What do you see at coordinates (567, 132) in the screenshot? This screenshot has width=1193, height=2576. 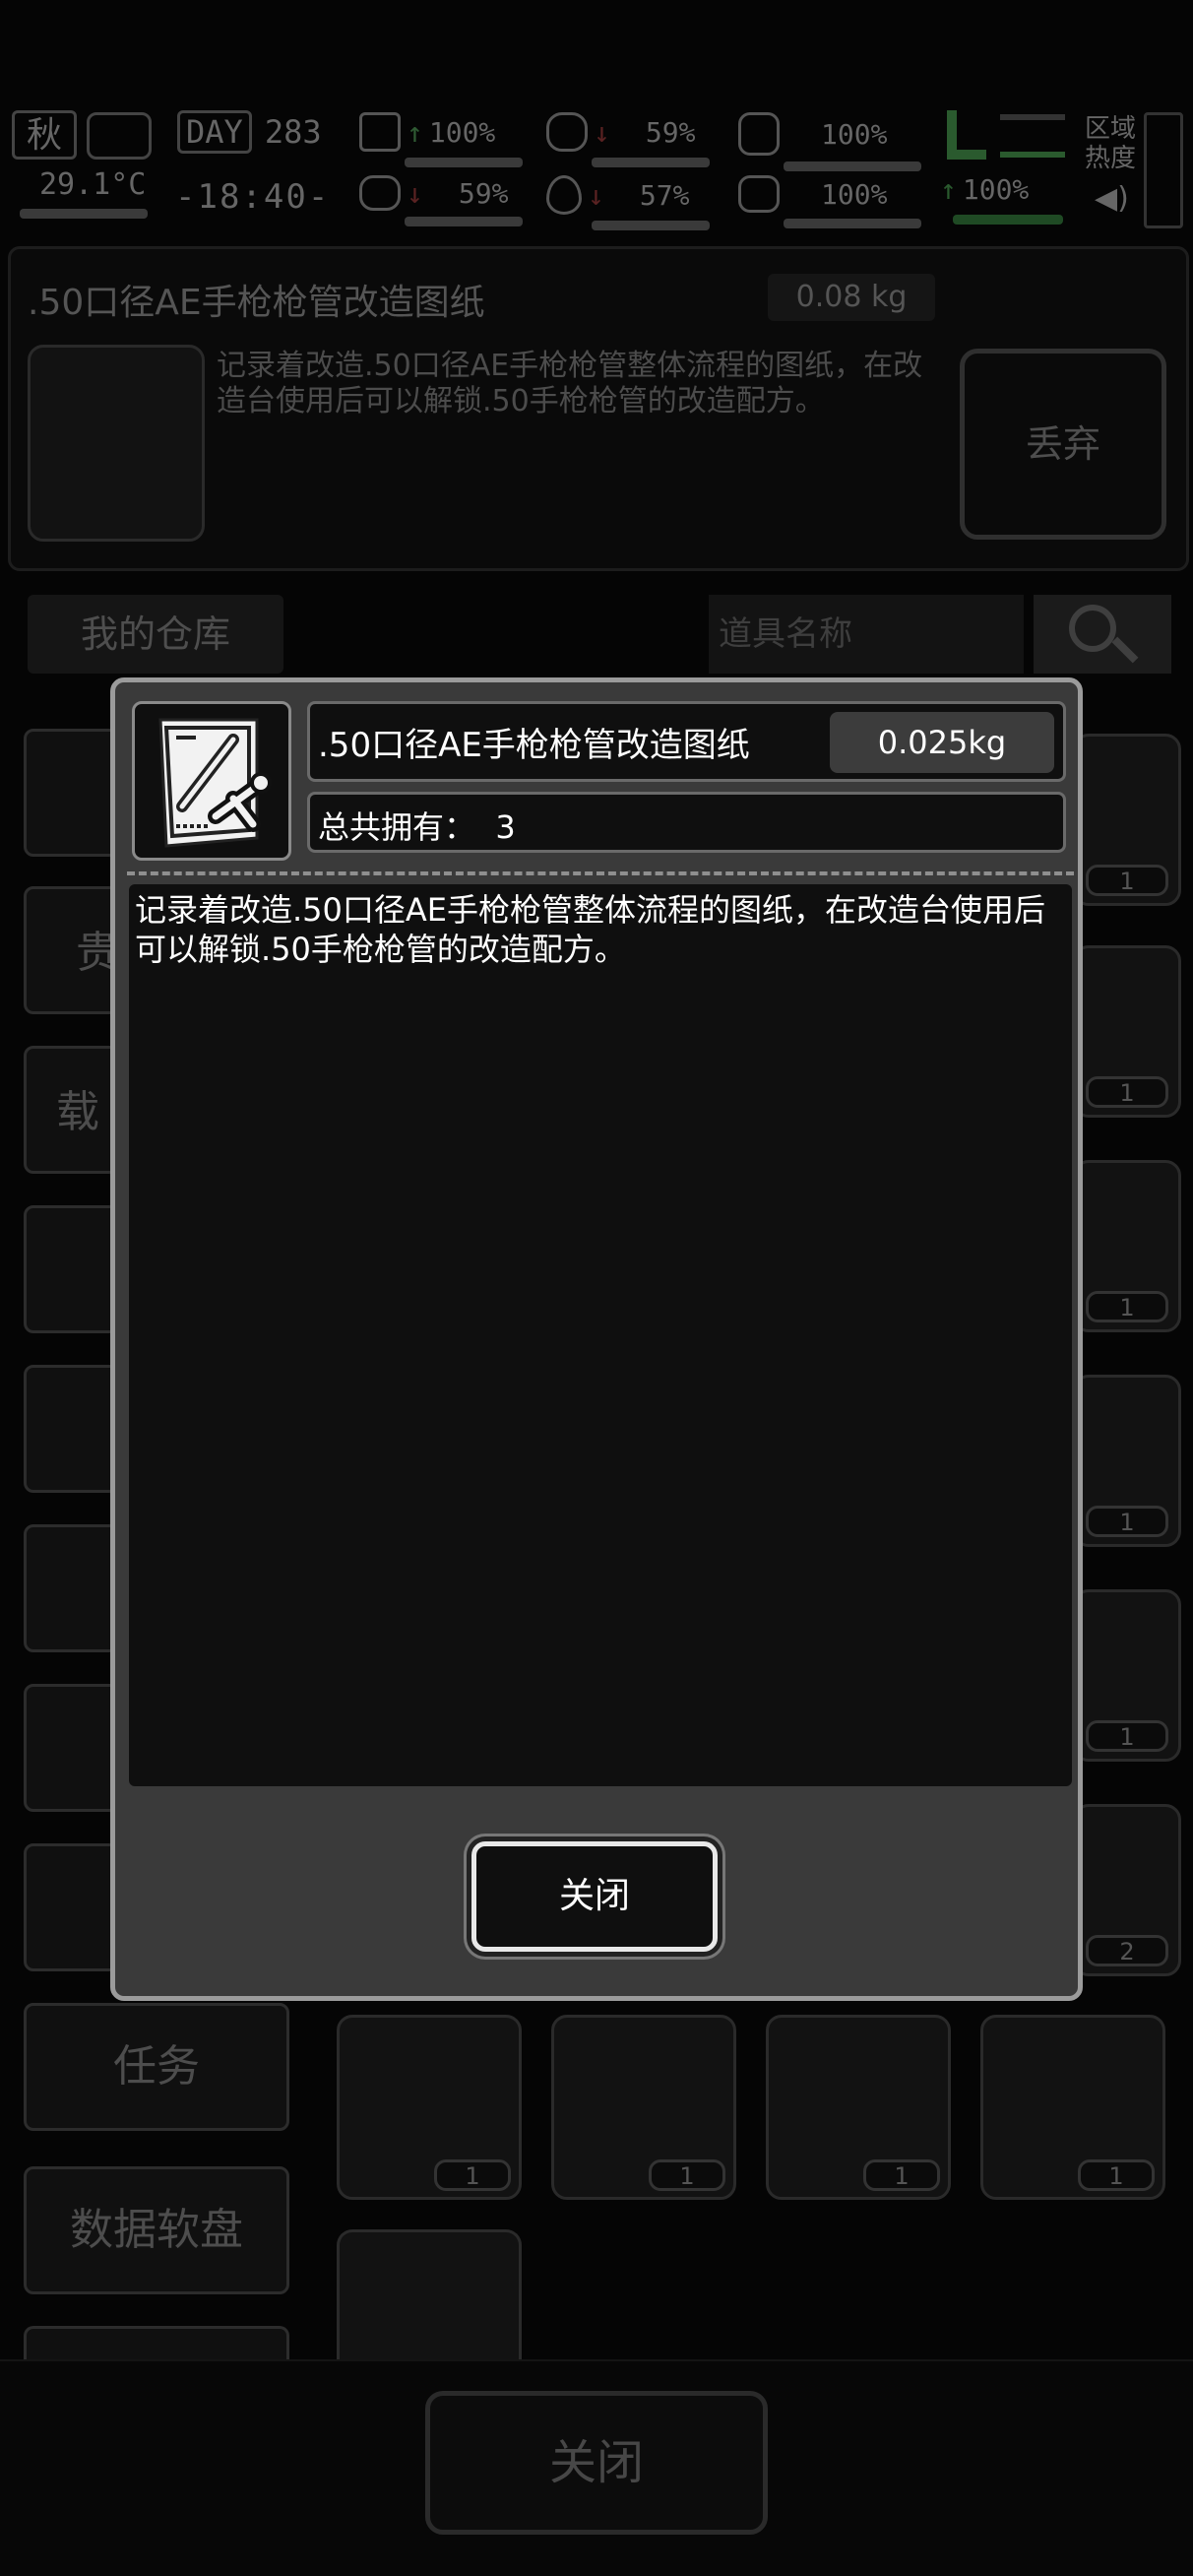 I see `stomach-icon` at bounding box center [567, 132].